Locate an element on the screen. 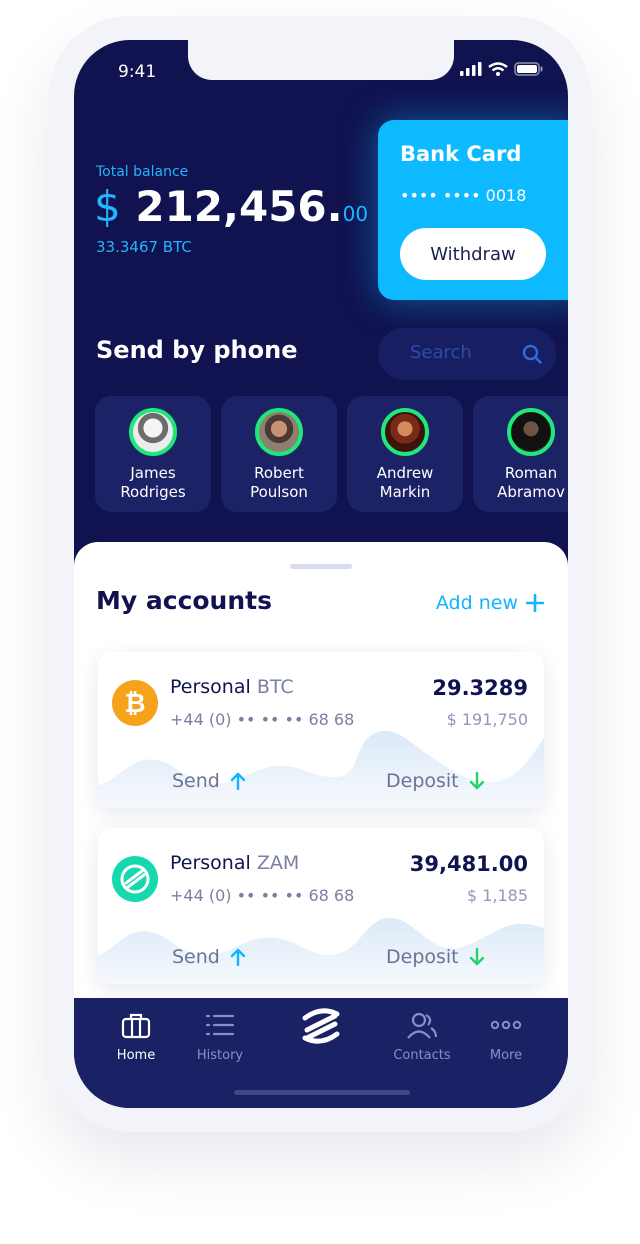  app-logo-button is located at coordinates (321, 1030).